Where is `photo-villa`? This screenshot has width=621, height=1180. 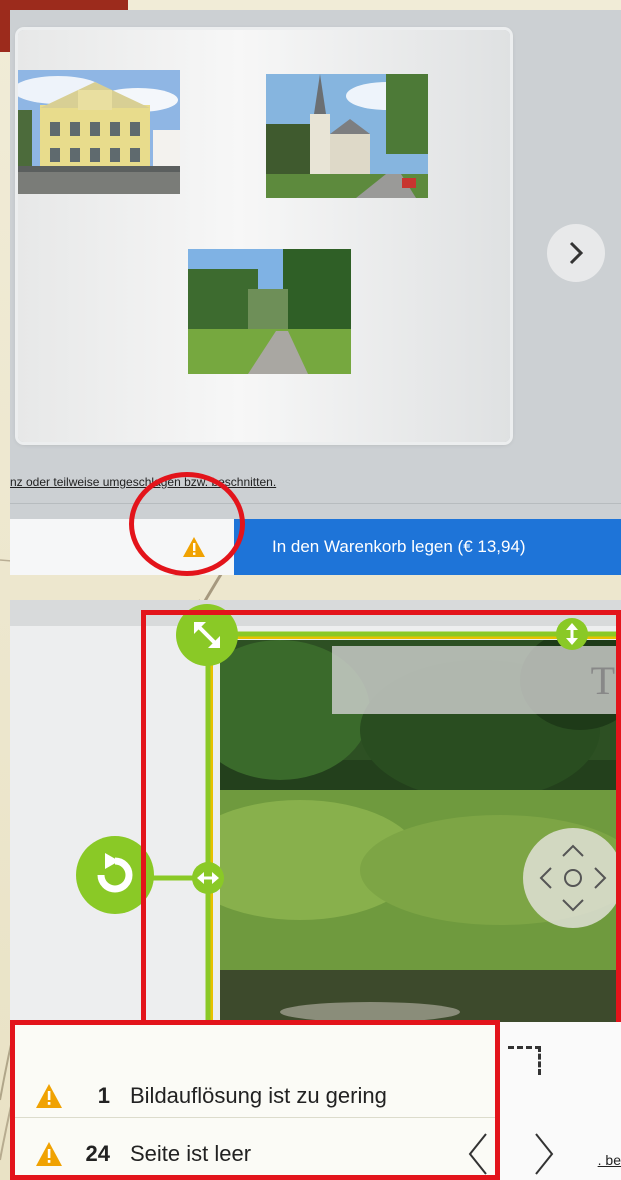 photo-villa is located at coordinates (99, 132).